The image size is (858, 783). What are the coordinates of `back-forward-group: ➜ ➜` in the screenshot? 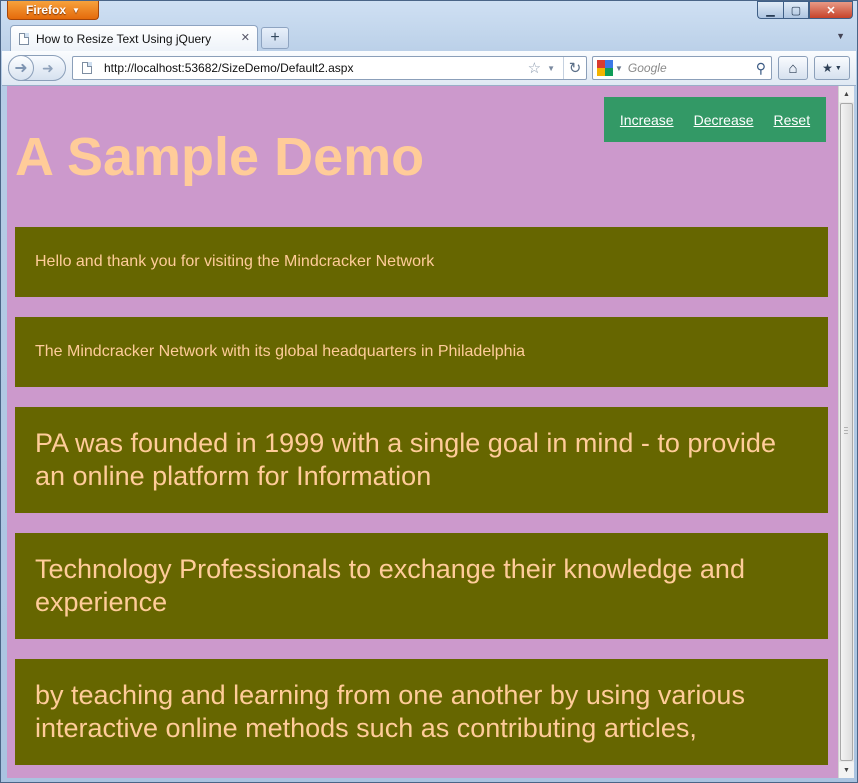 It's located at (37, 68).